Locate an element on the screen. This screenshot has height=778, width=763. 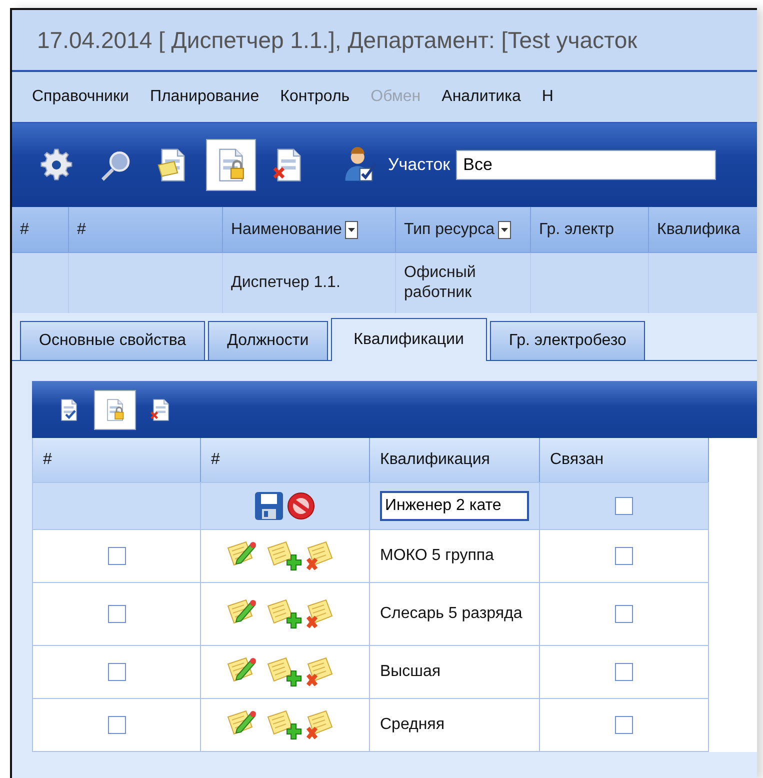
table-cell: МОКО 5 группа is located at coordinates (437, 556).